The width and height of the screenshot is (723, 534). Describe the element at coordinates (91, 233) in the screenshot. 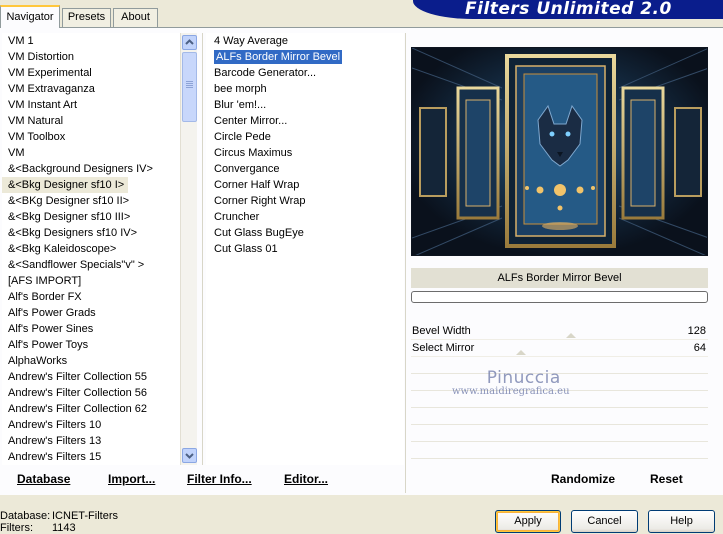

I see `category-item: &<Bkg Designers sf10 IV>` at that location.